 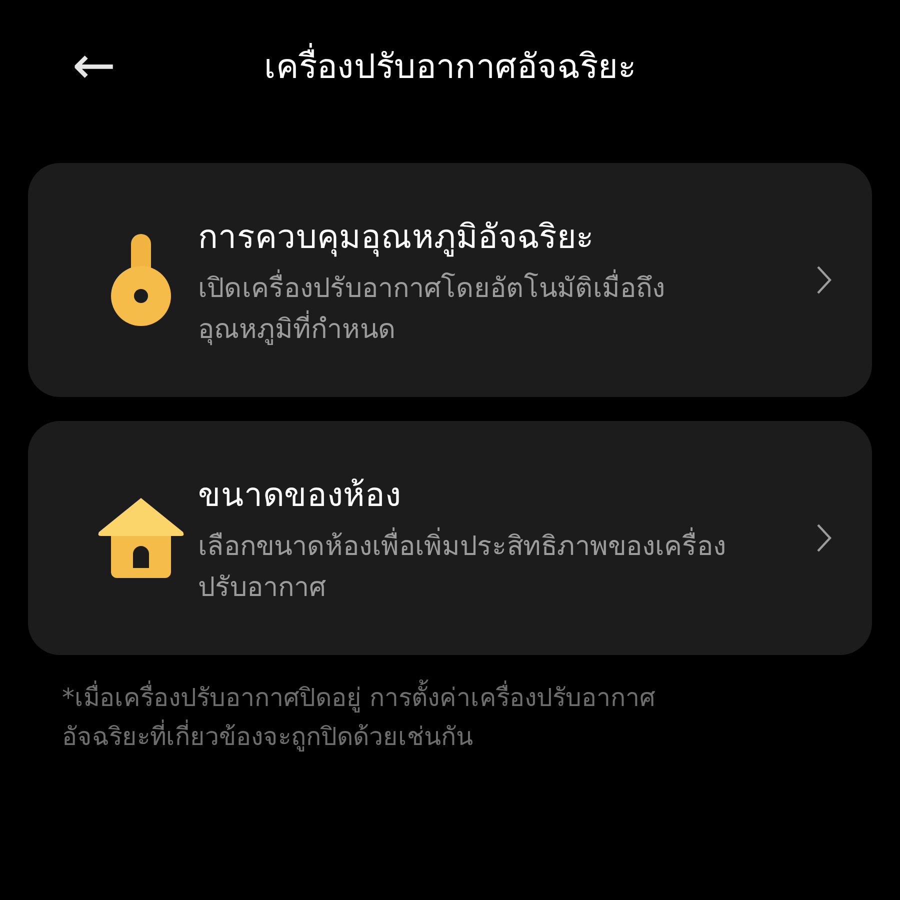 What do you see at coordinates (141, 280) in the screenshot?
I see `thermometer-icon` at bounding box center [141, 280].